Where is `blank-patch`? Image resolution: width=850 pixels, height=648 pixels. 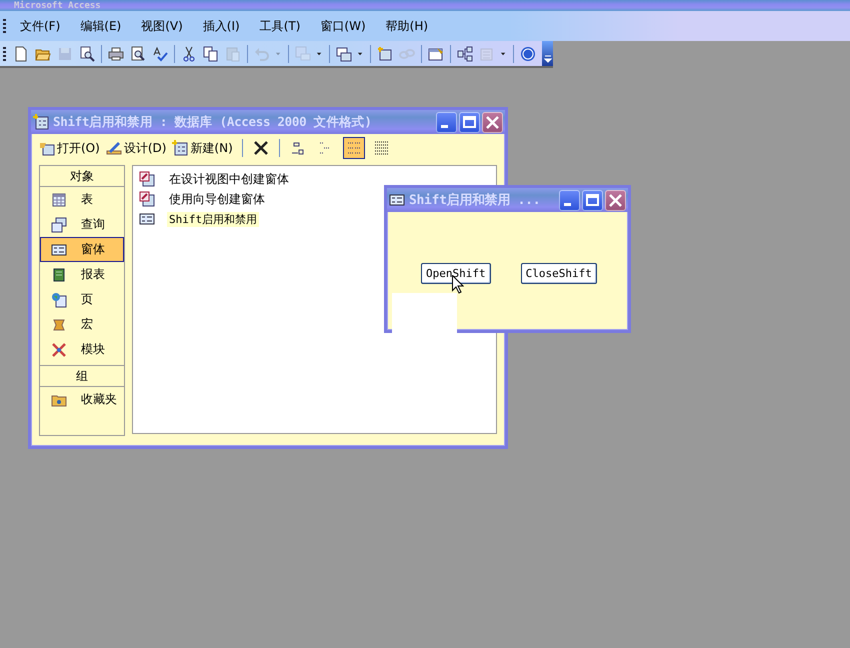 blank-patch is located at coordinates (424, 314).